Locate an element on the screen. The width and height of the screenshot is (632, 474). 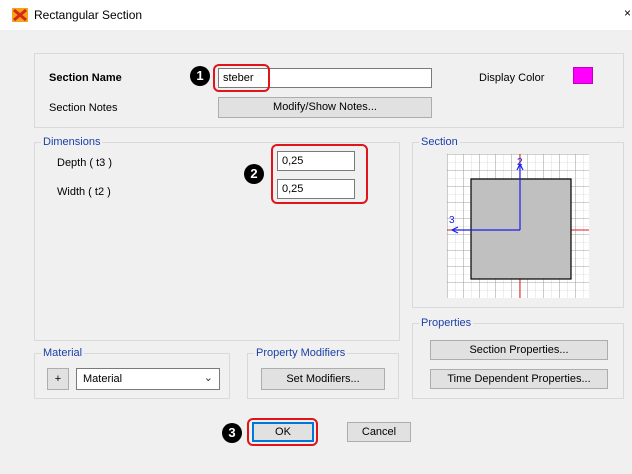
material-select-value: Material is located at coordinates (103, 379).